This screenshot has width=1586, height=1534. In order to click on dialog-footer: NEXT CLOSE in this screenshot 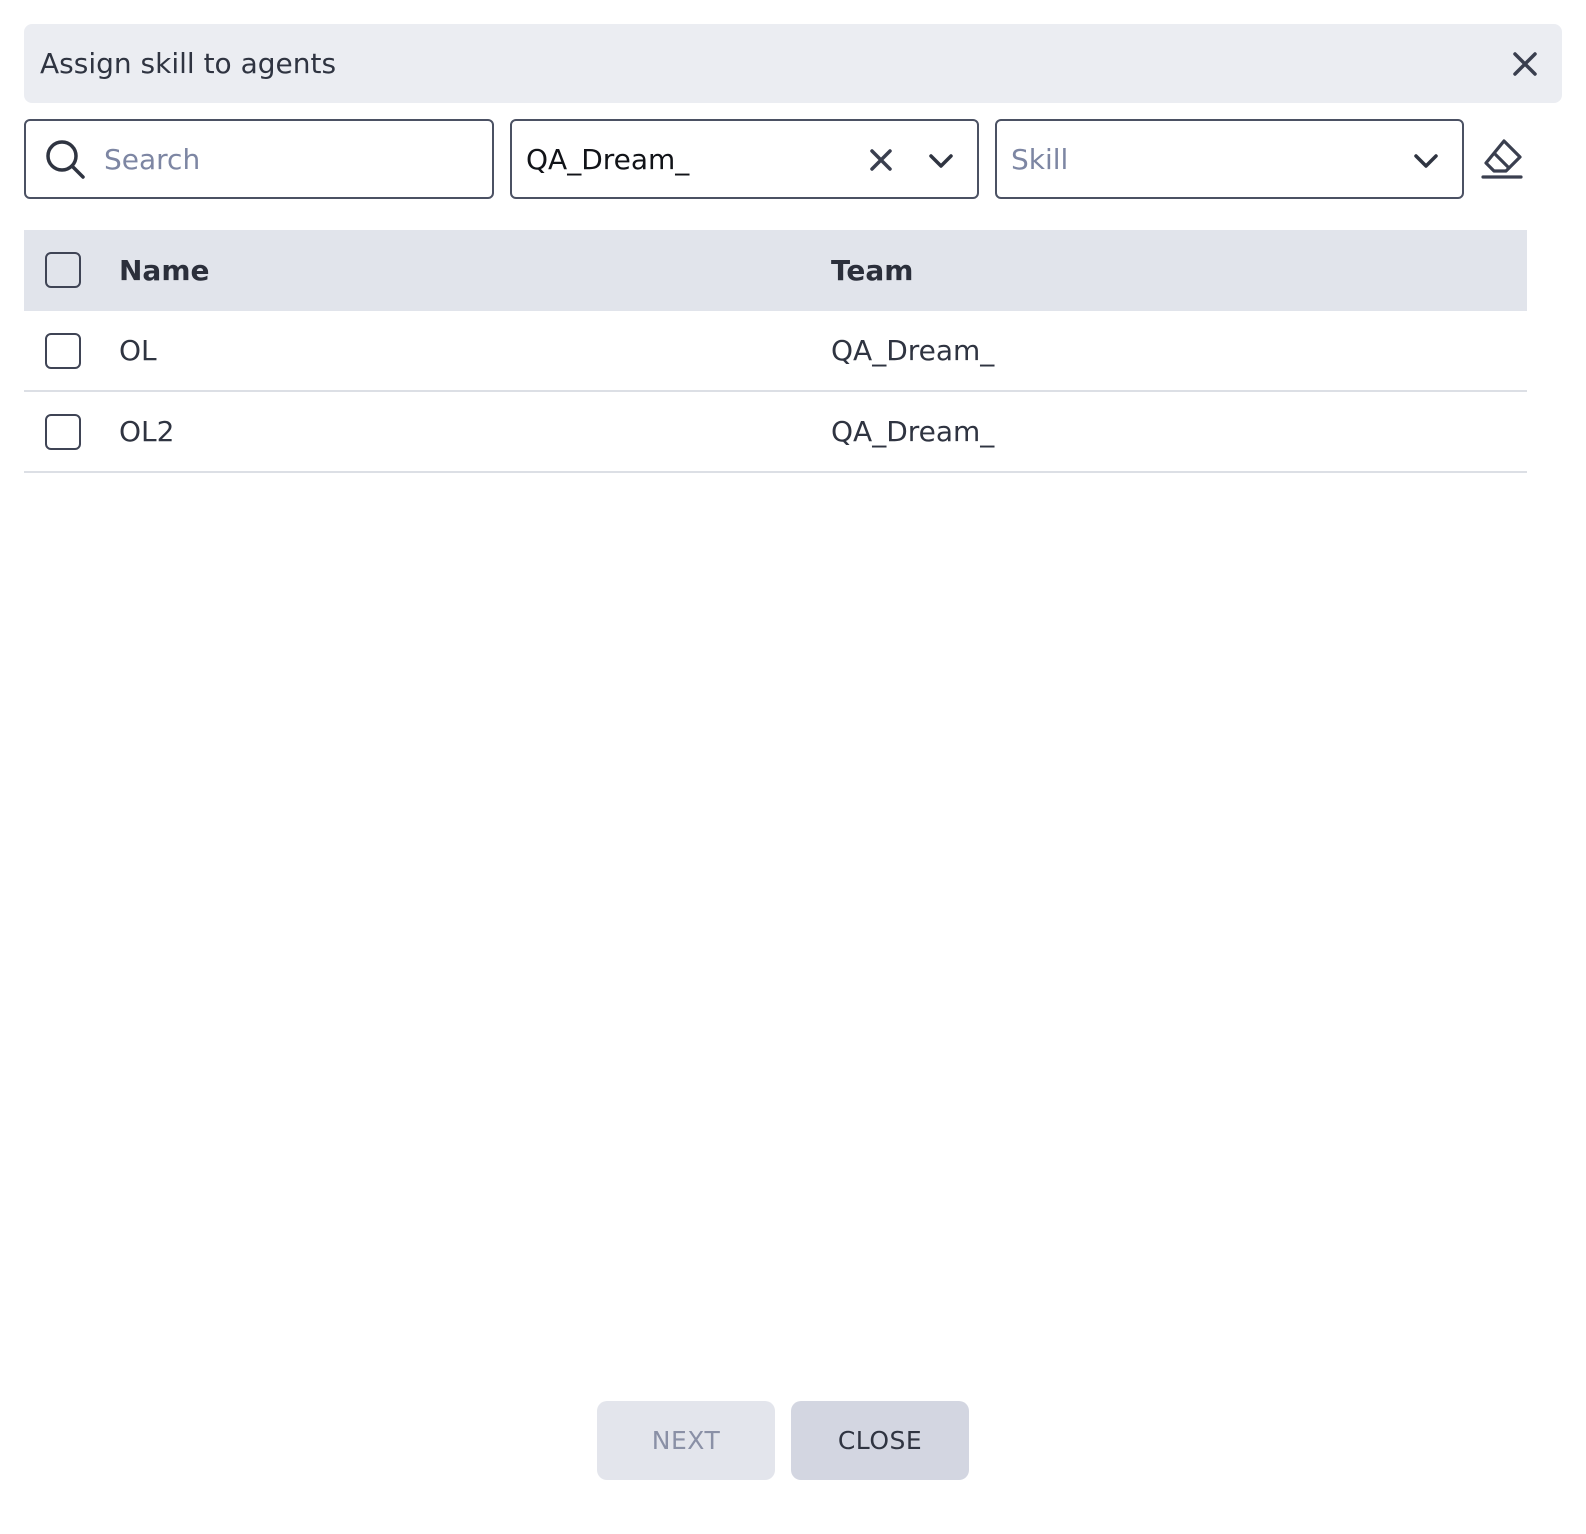, I will do `click(793, 1441)`.